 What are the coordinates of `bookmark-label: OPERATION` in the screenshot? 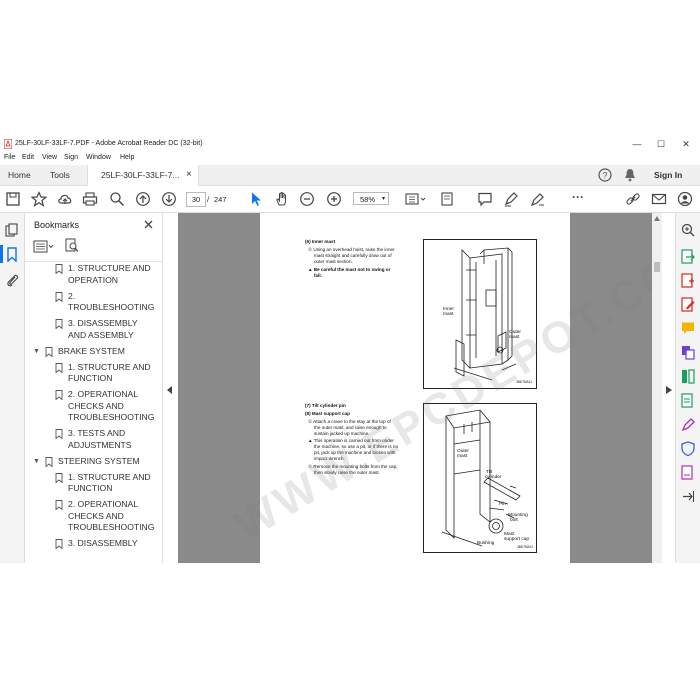 It's located at (93, 279).